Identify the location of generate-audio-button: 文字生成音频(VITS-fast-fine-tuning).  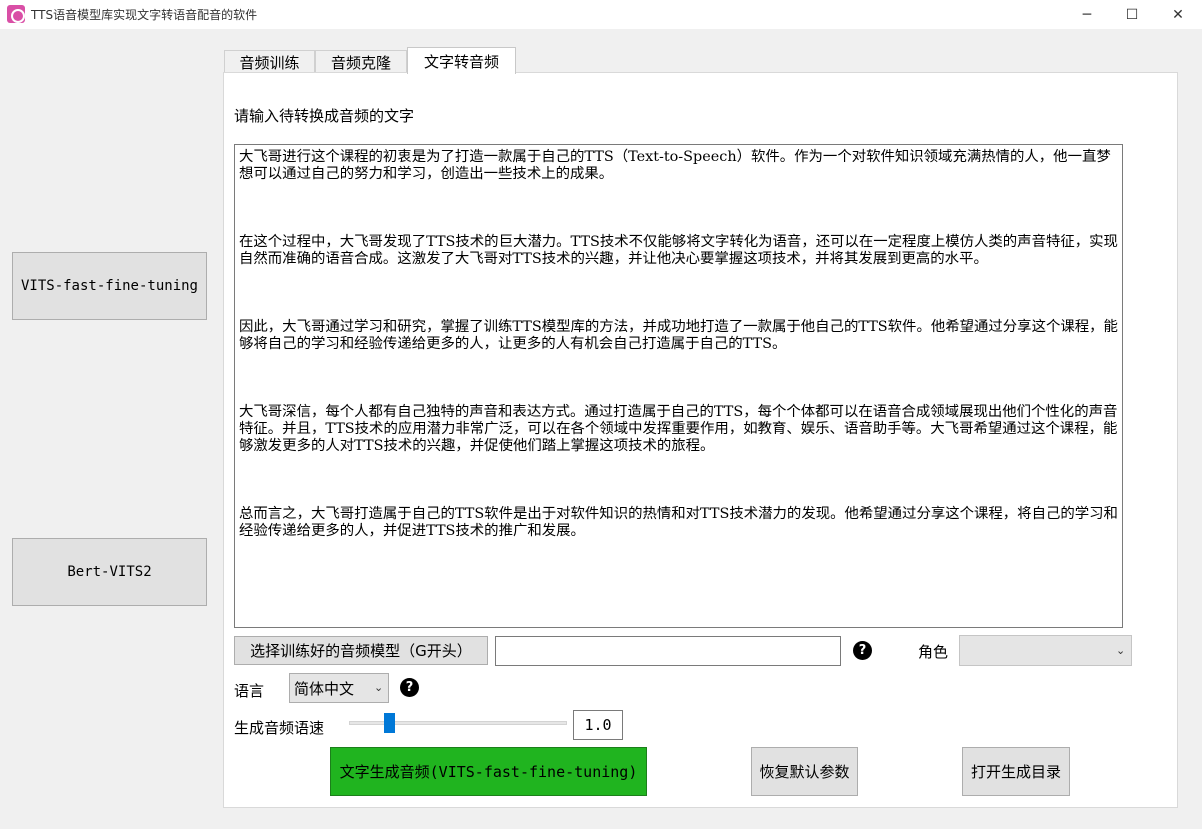
(488, 771).